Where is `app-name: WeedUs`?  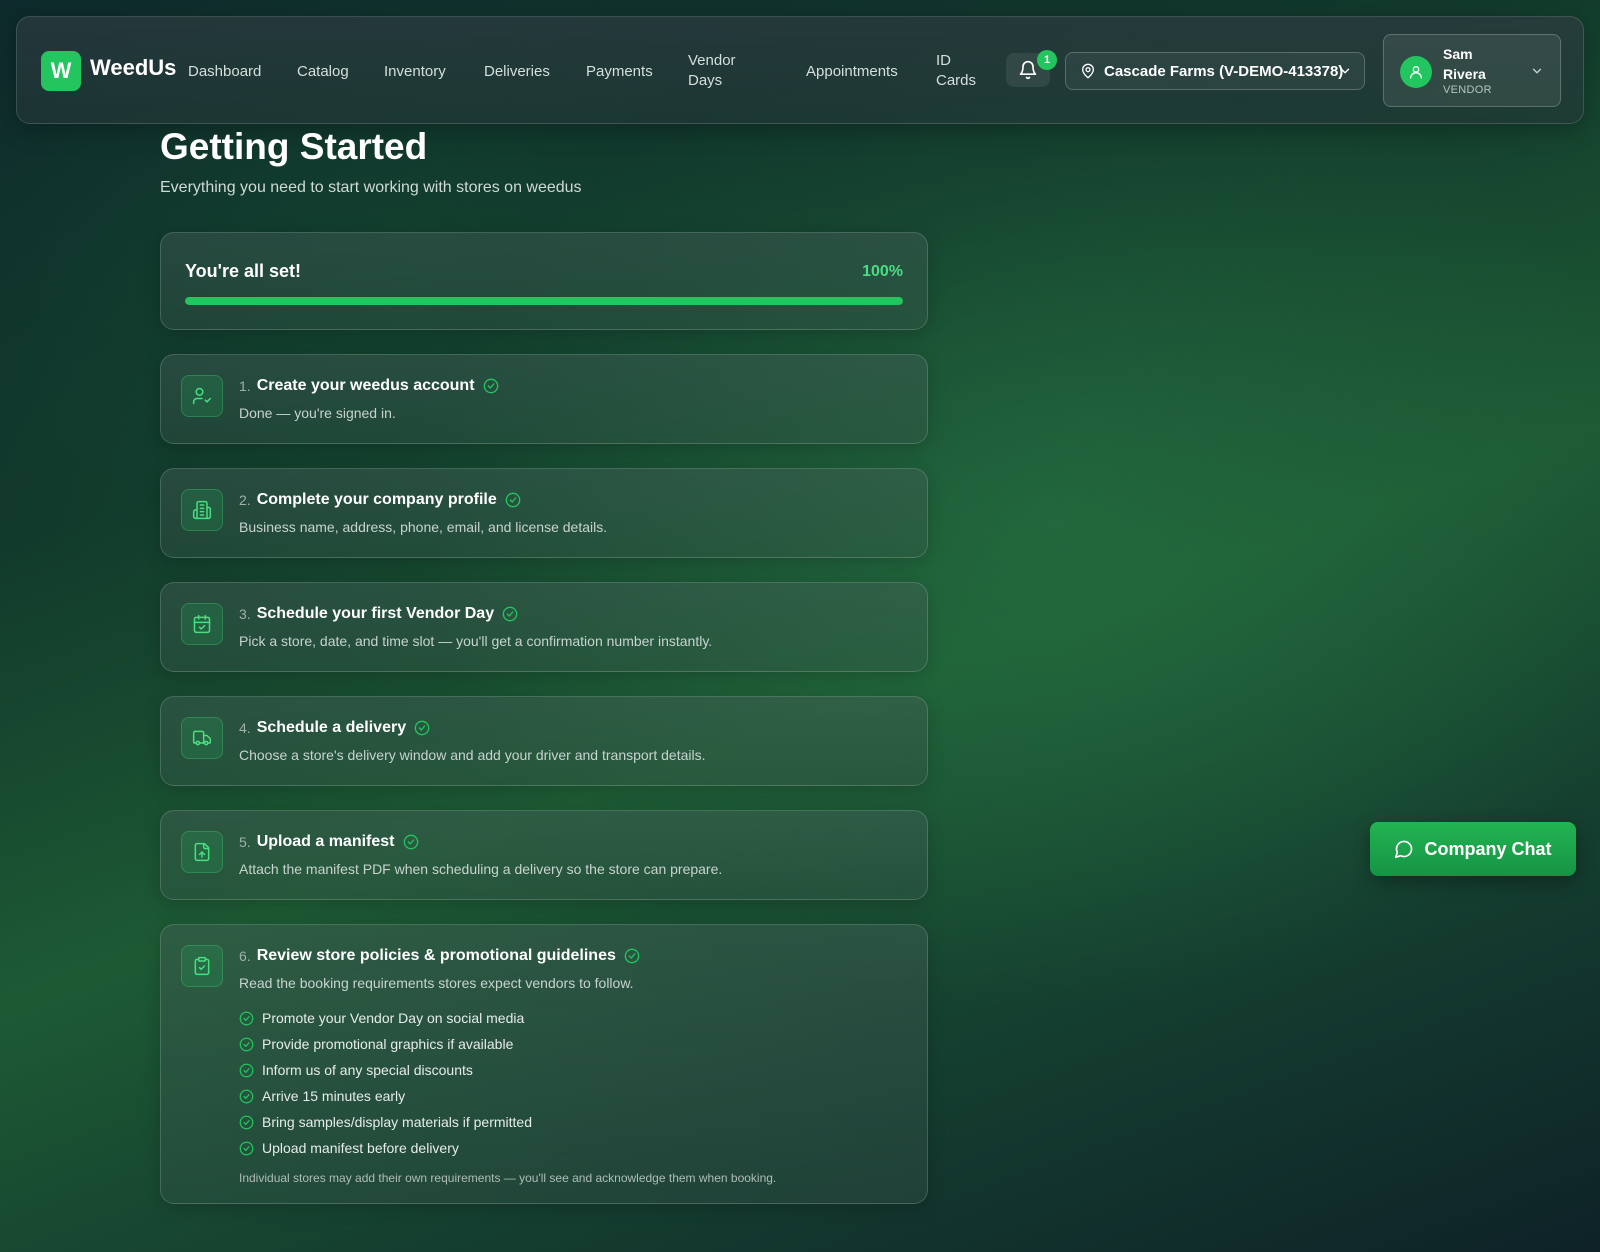 app-name: WeedUs is located at coordinates (133, 68).